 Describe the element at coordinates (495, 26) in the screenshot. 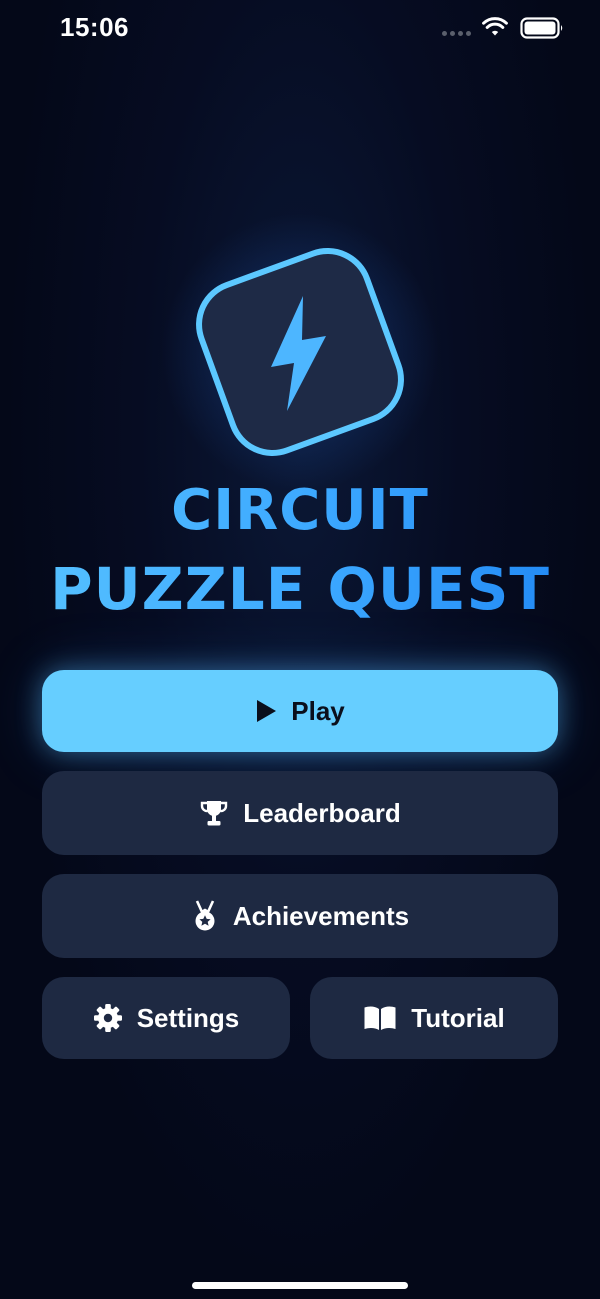

I see `wifi-icon` at that location.